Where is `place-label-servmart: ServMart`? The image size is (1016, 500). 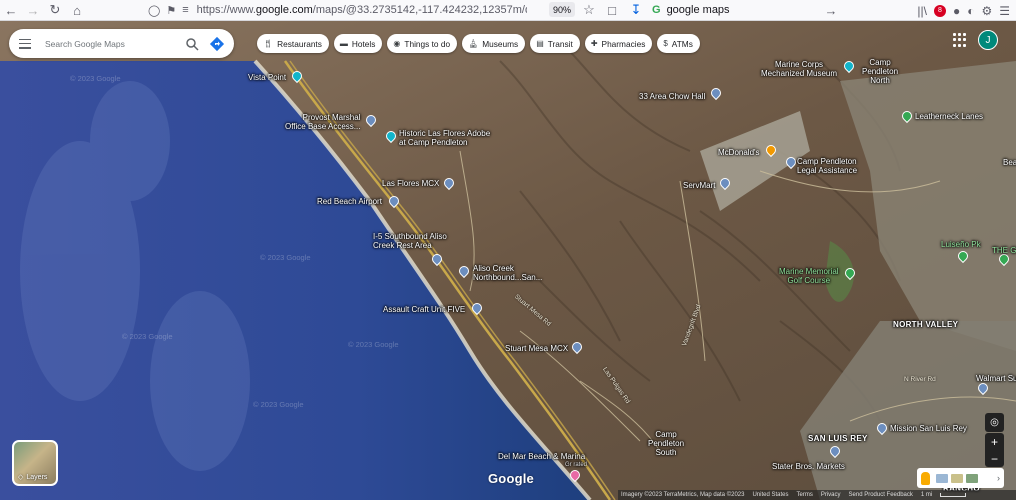
place-label-servmart: ServMart is located at coordinates (699, 185).